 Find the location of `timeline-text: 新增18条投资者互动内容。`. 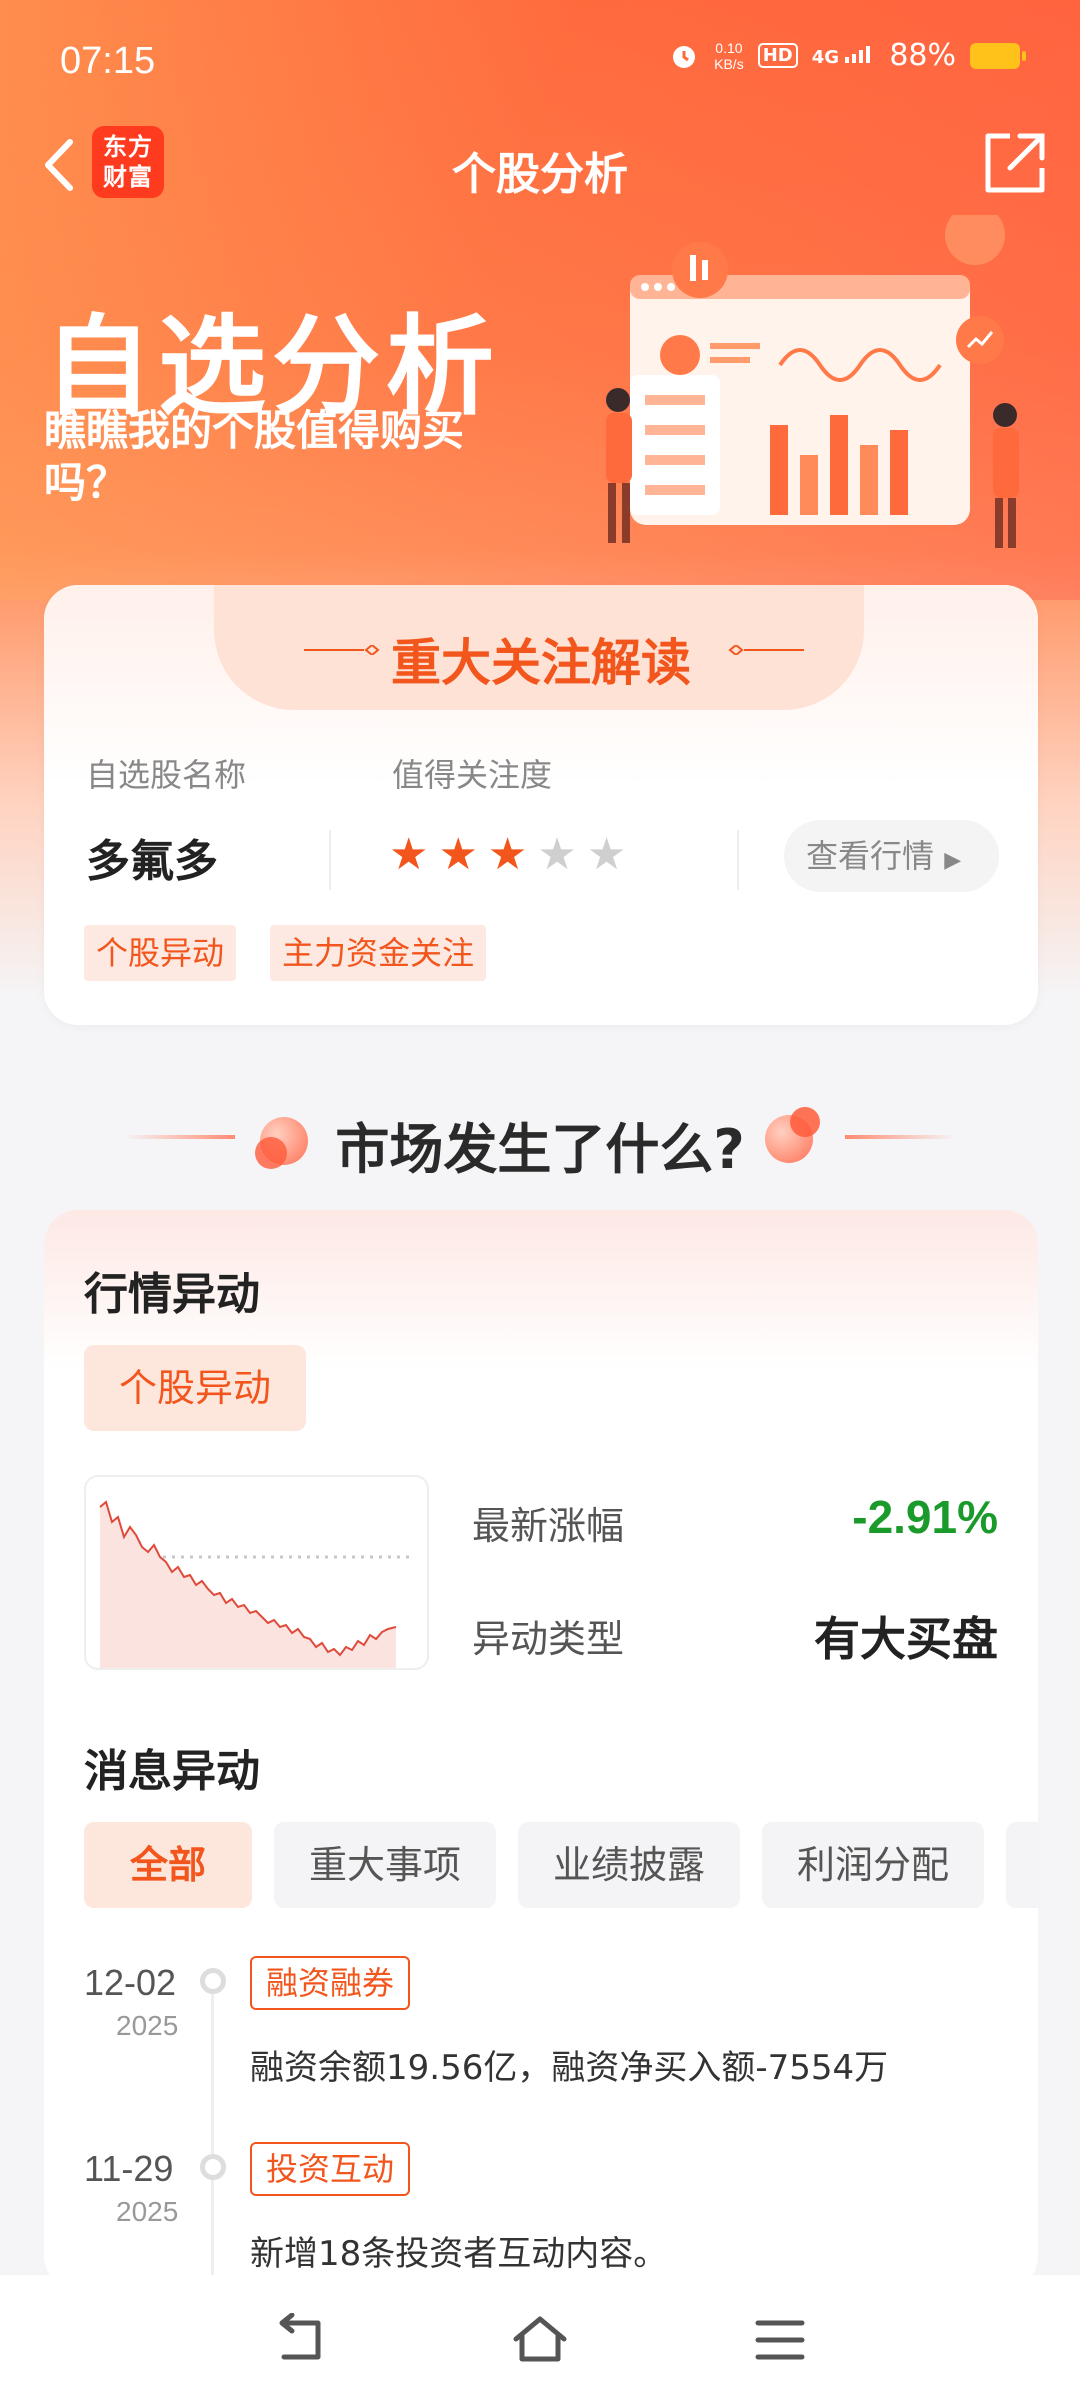

timeline-text: 新增18条投资者互动内容。 is located at coordinates (459, 2254).